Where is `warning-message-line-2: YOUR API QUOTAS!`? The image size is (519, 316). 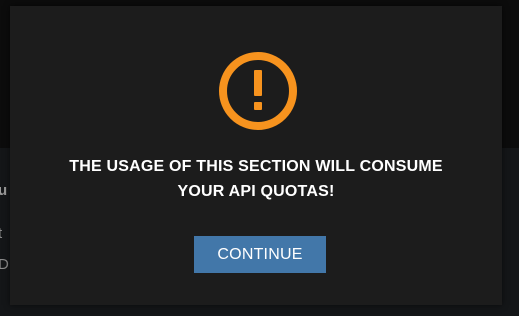 warning-message-line-2: YOUR API QUOTAS! is located at coordinates (256, 191).